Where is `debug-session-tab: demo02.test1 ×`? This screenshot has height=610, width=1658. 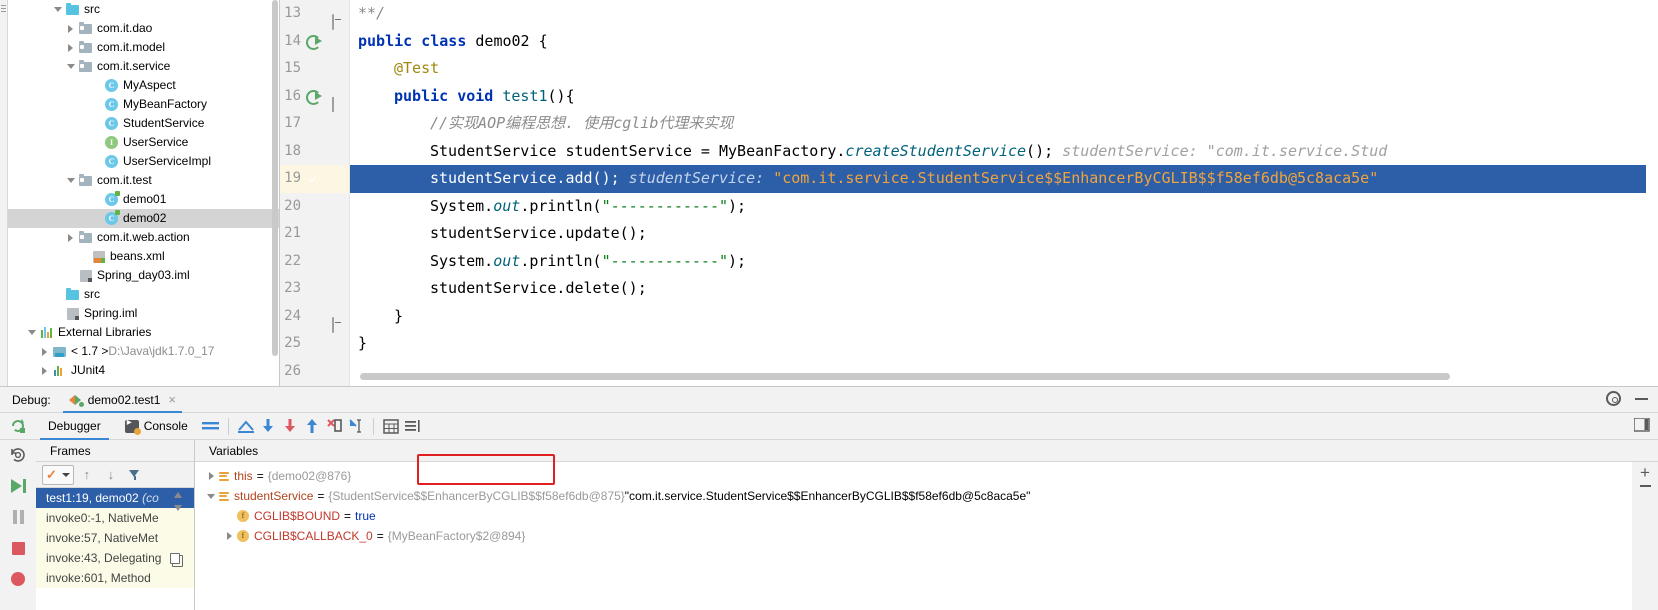 debug-session-tab: demo02.test1 × is located at coordinates (122, 400).